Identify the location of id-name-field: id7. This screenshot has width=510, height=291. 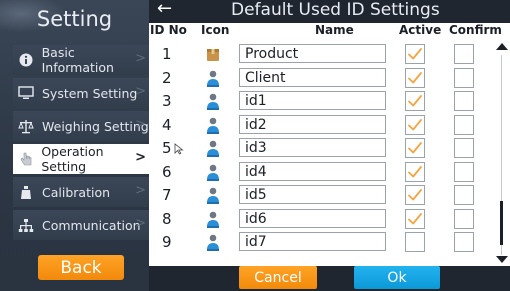
(312, 241).